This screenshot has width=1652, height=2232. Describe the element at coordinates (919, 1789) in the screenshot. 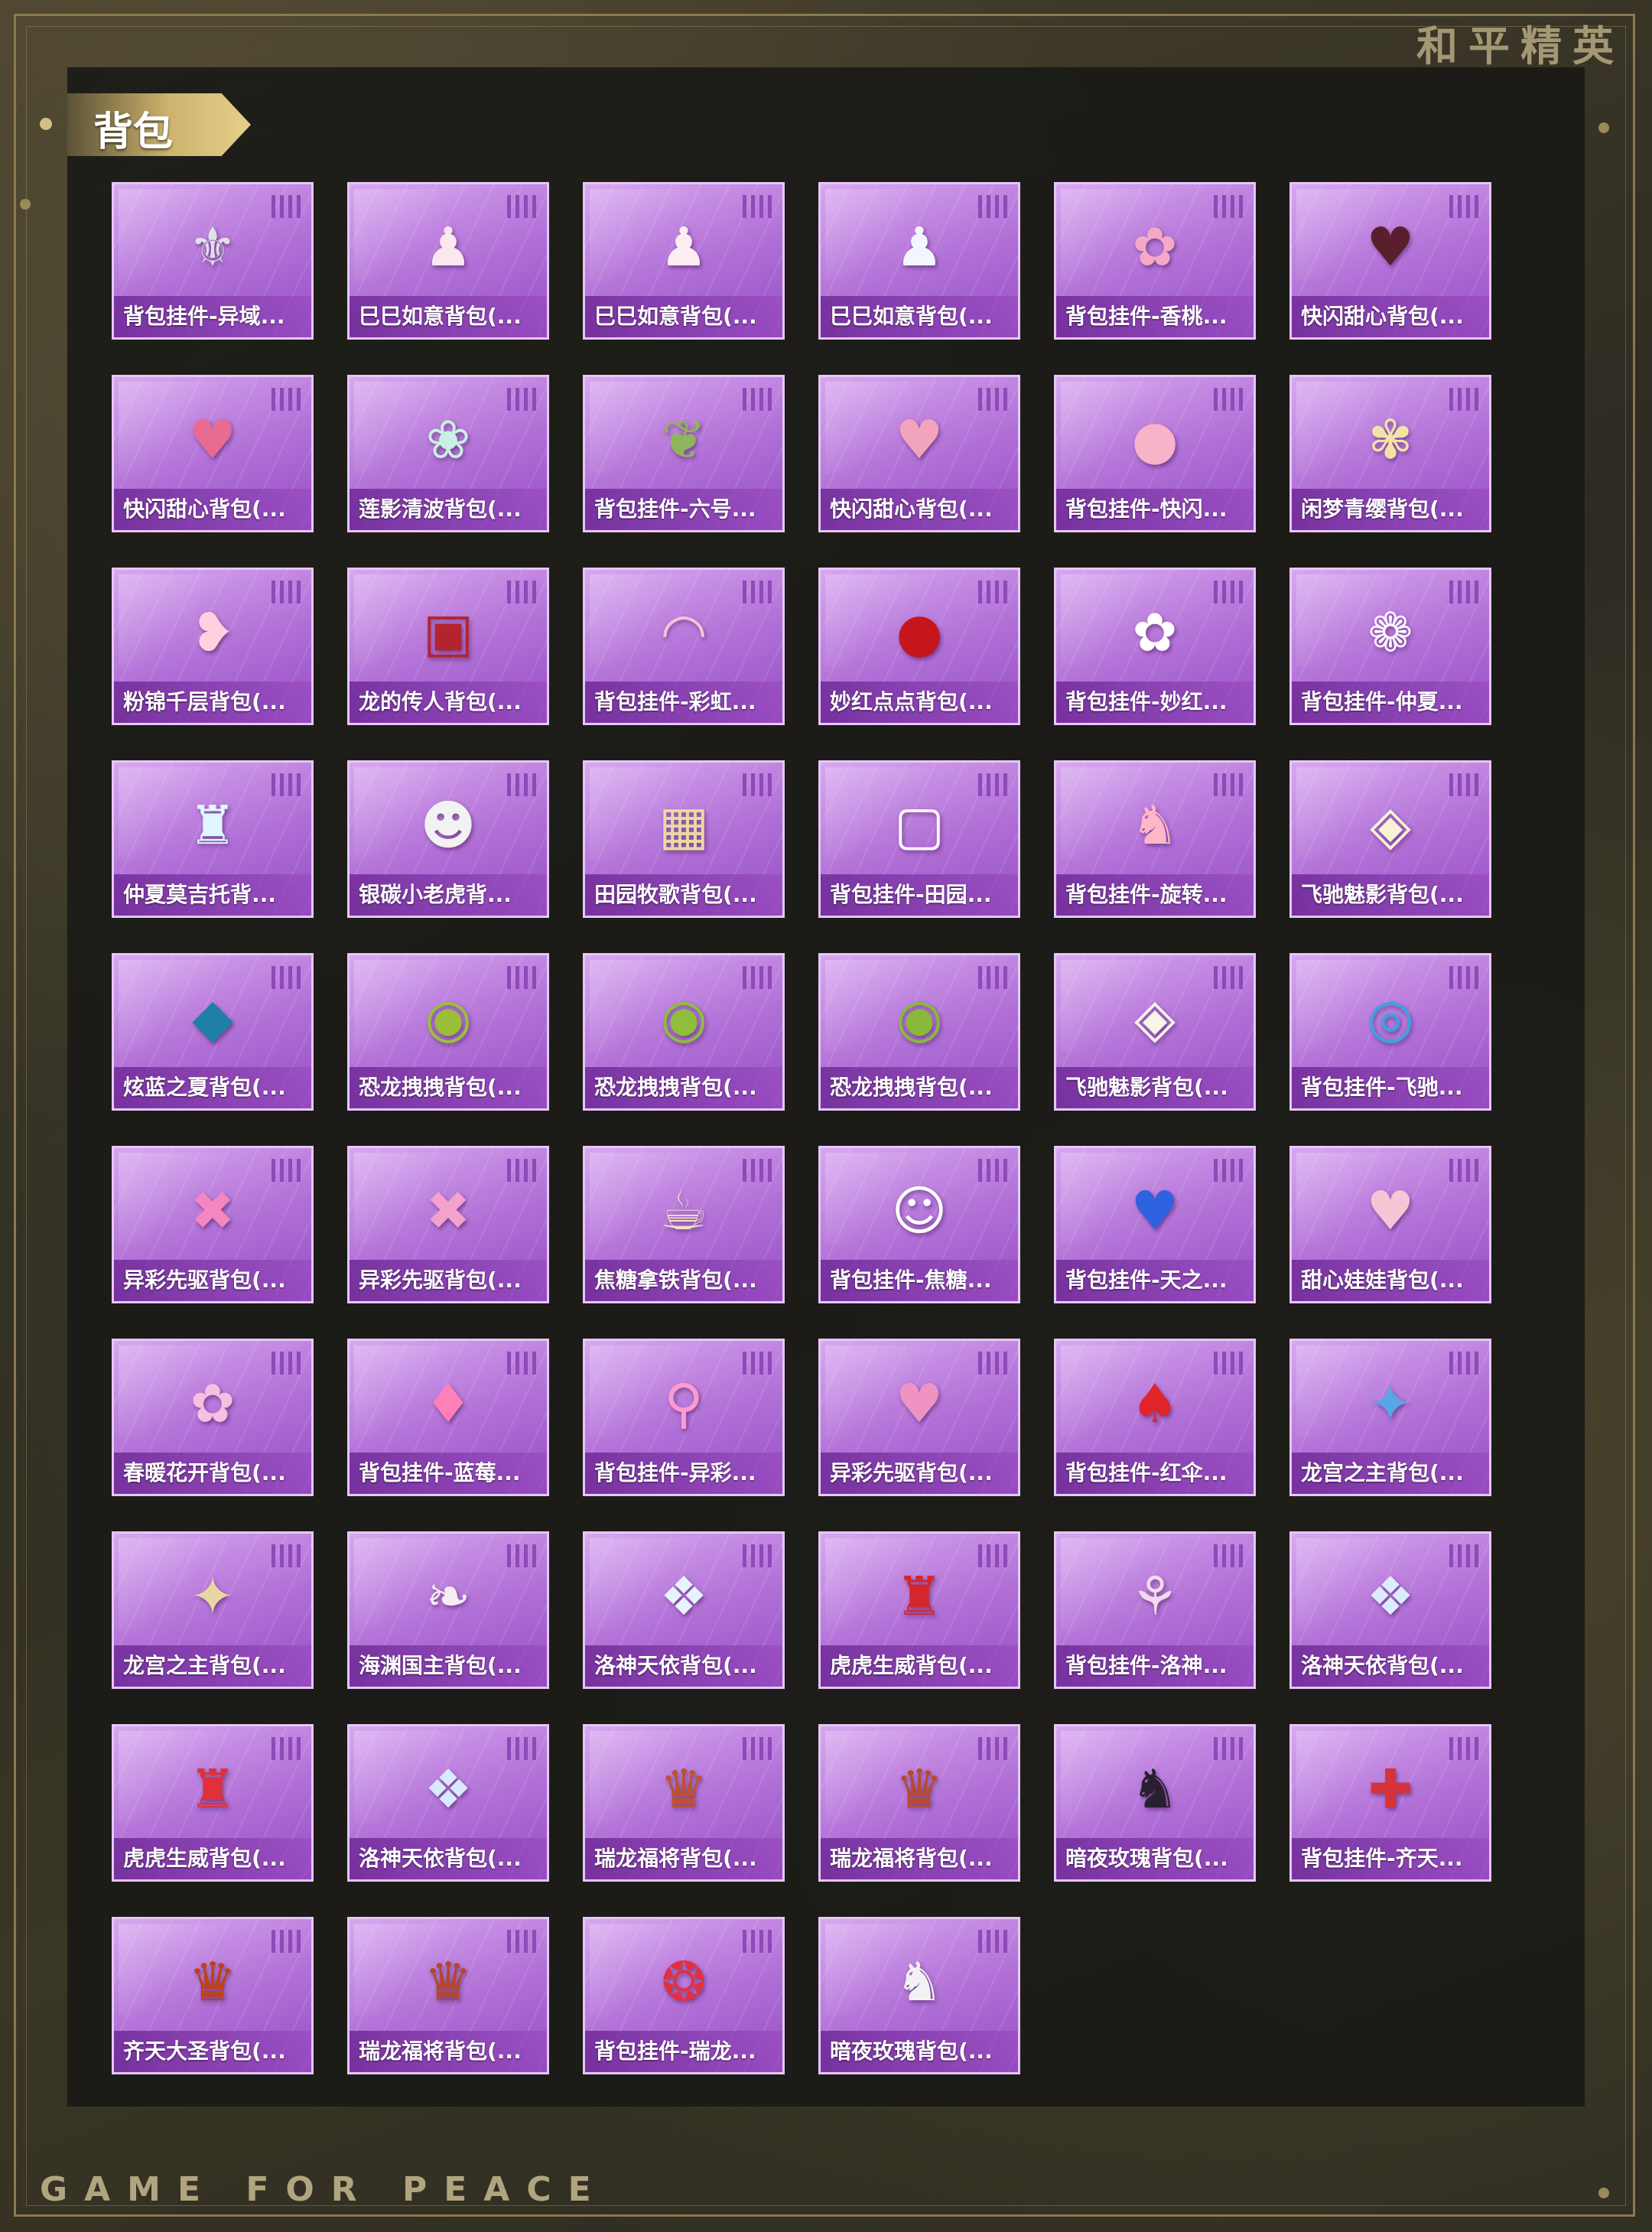

I see `backpack-icon: ♛` at that location.